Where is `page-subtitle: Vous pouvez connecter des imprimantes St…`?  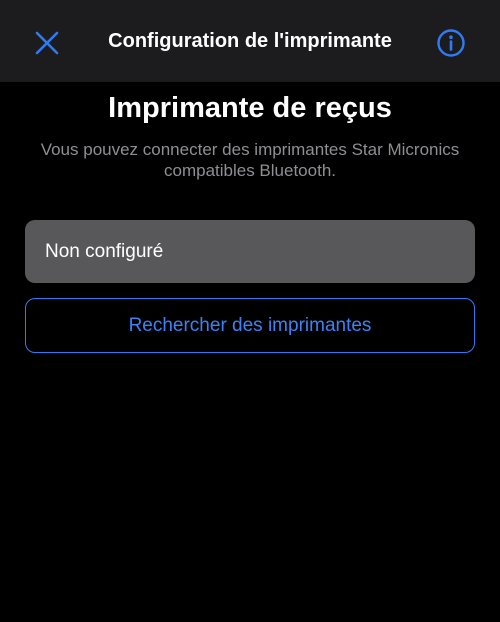 page-subtitle: Vous pouvez connecter des imprimantes St… is located at coordinates (250, 160).